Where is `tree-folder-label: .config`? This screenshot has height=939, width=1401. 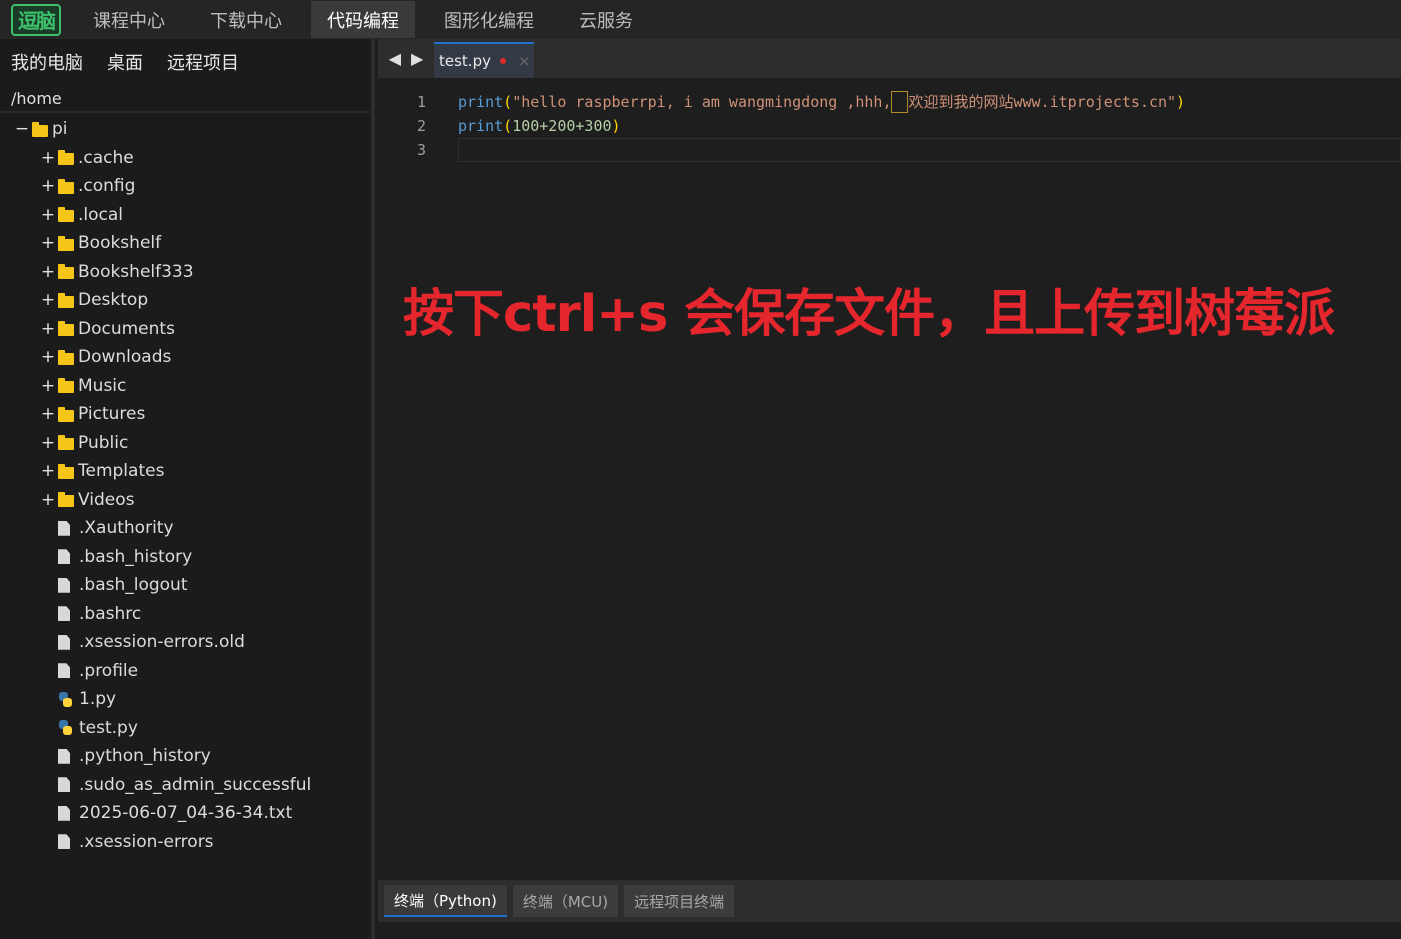 tree-folder-label: .config is located at coordinates (107, 186).